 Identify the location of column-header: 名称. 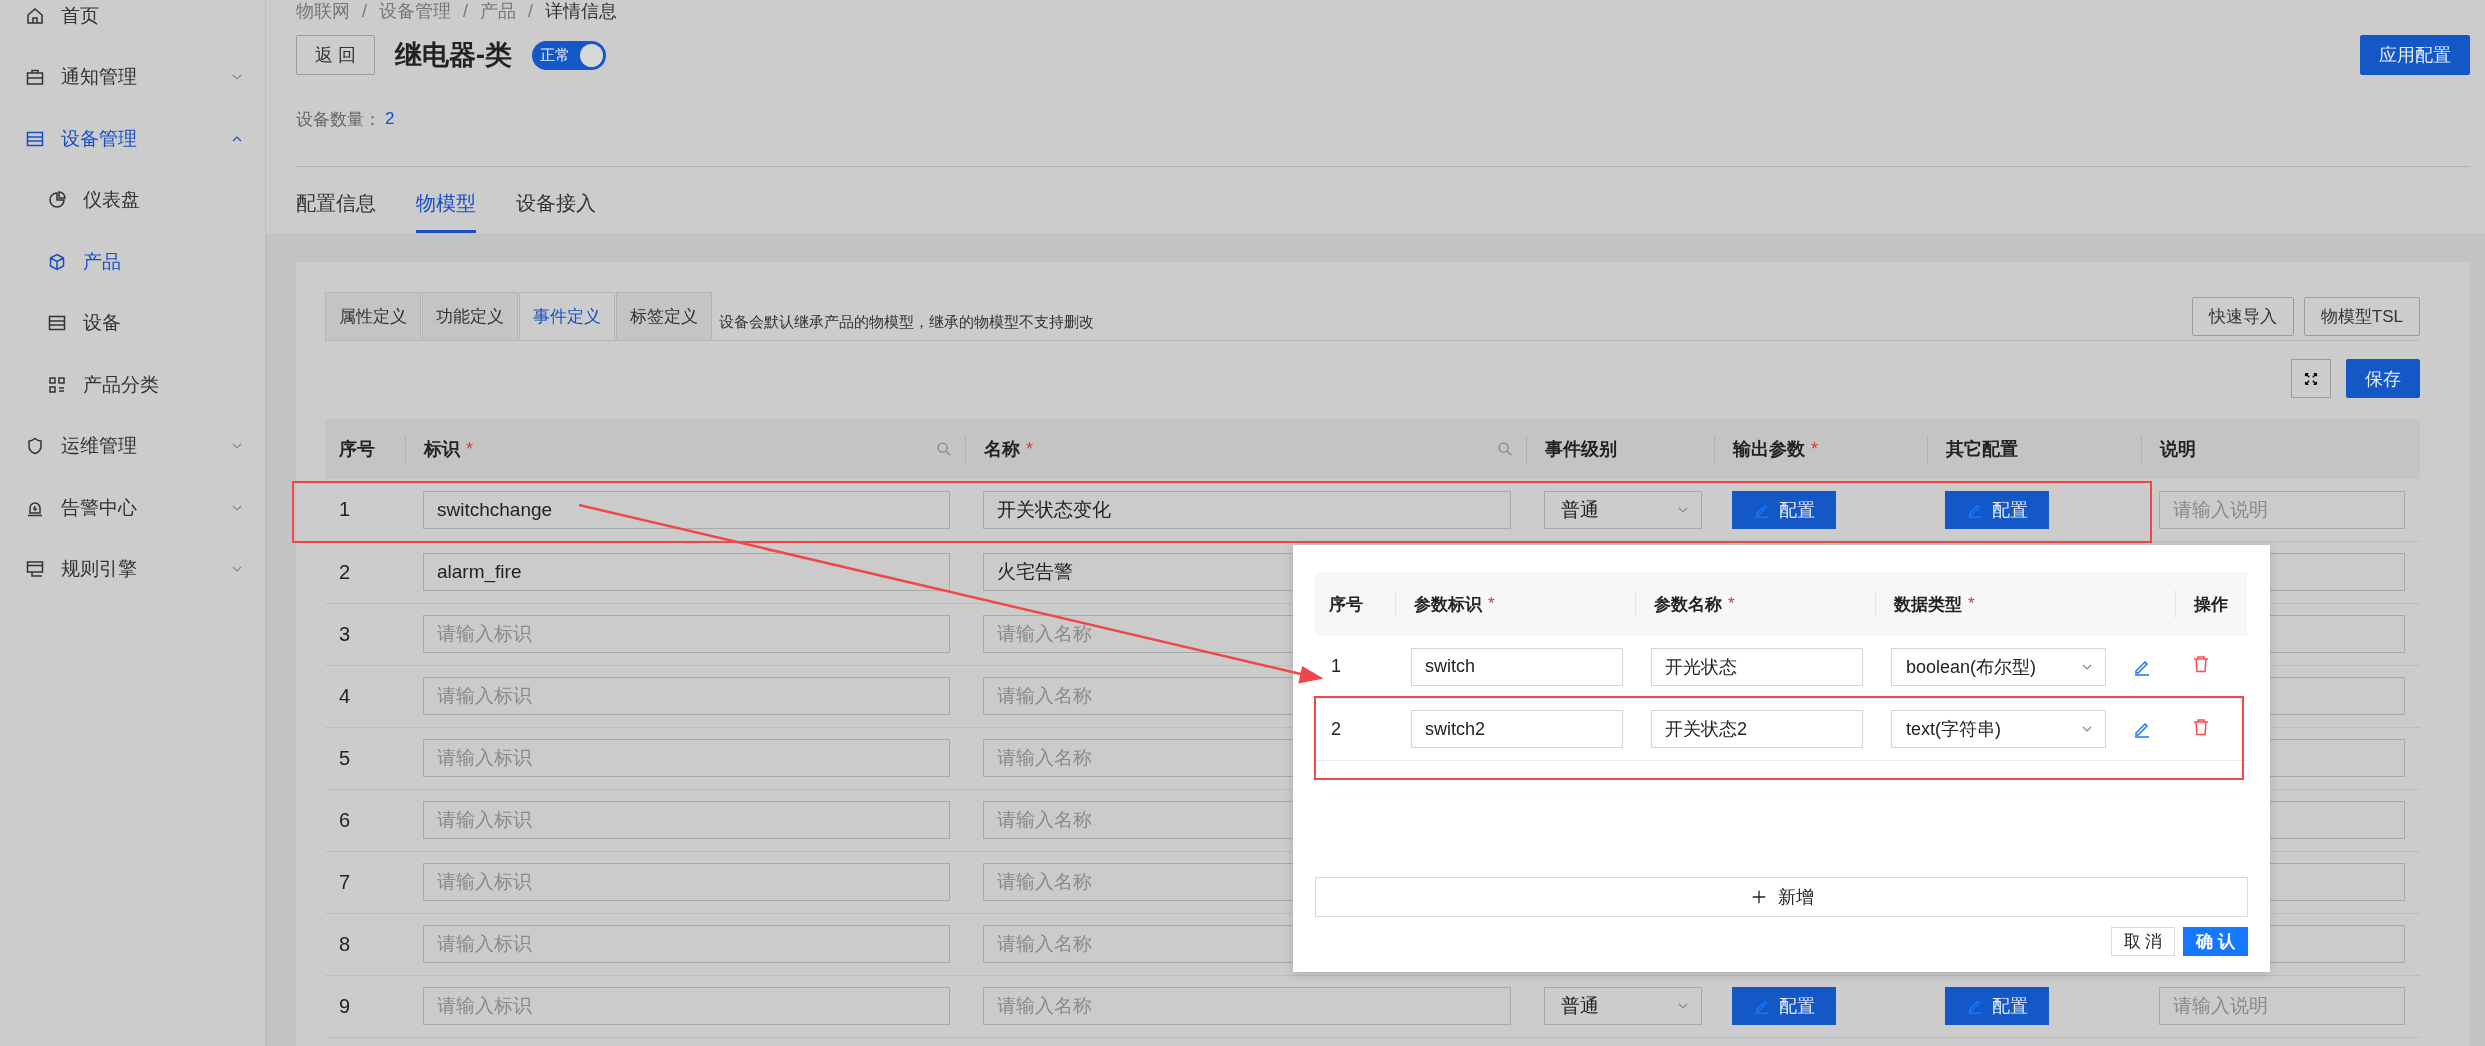
(1002, 449).